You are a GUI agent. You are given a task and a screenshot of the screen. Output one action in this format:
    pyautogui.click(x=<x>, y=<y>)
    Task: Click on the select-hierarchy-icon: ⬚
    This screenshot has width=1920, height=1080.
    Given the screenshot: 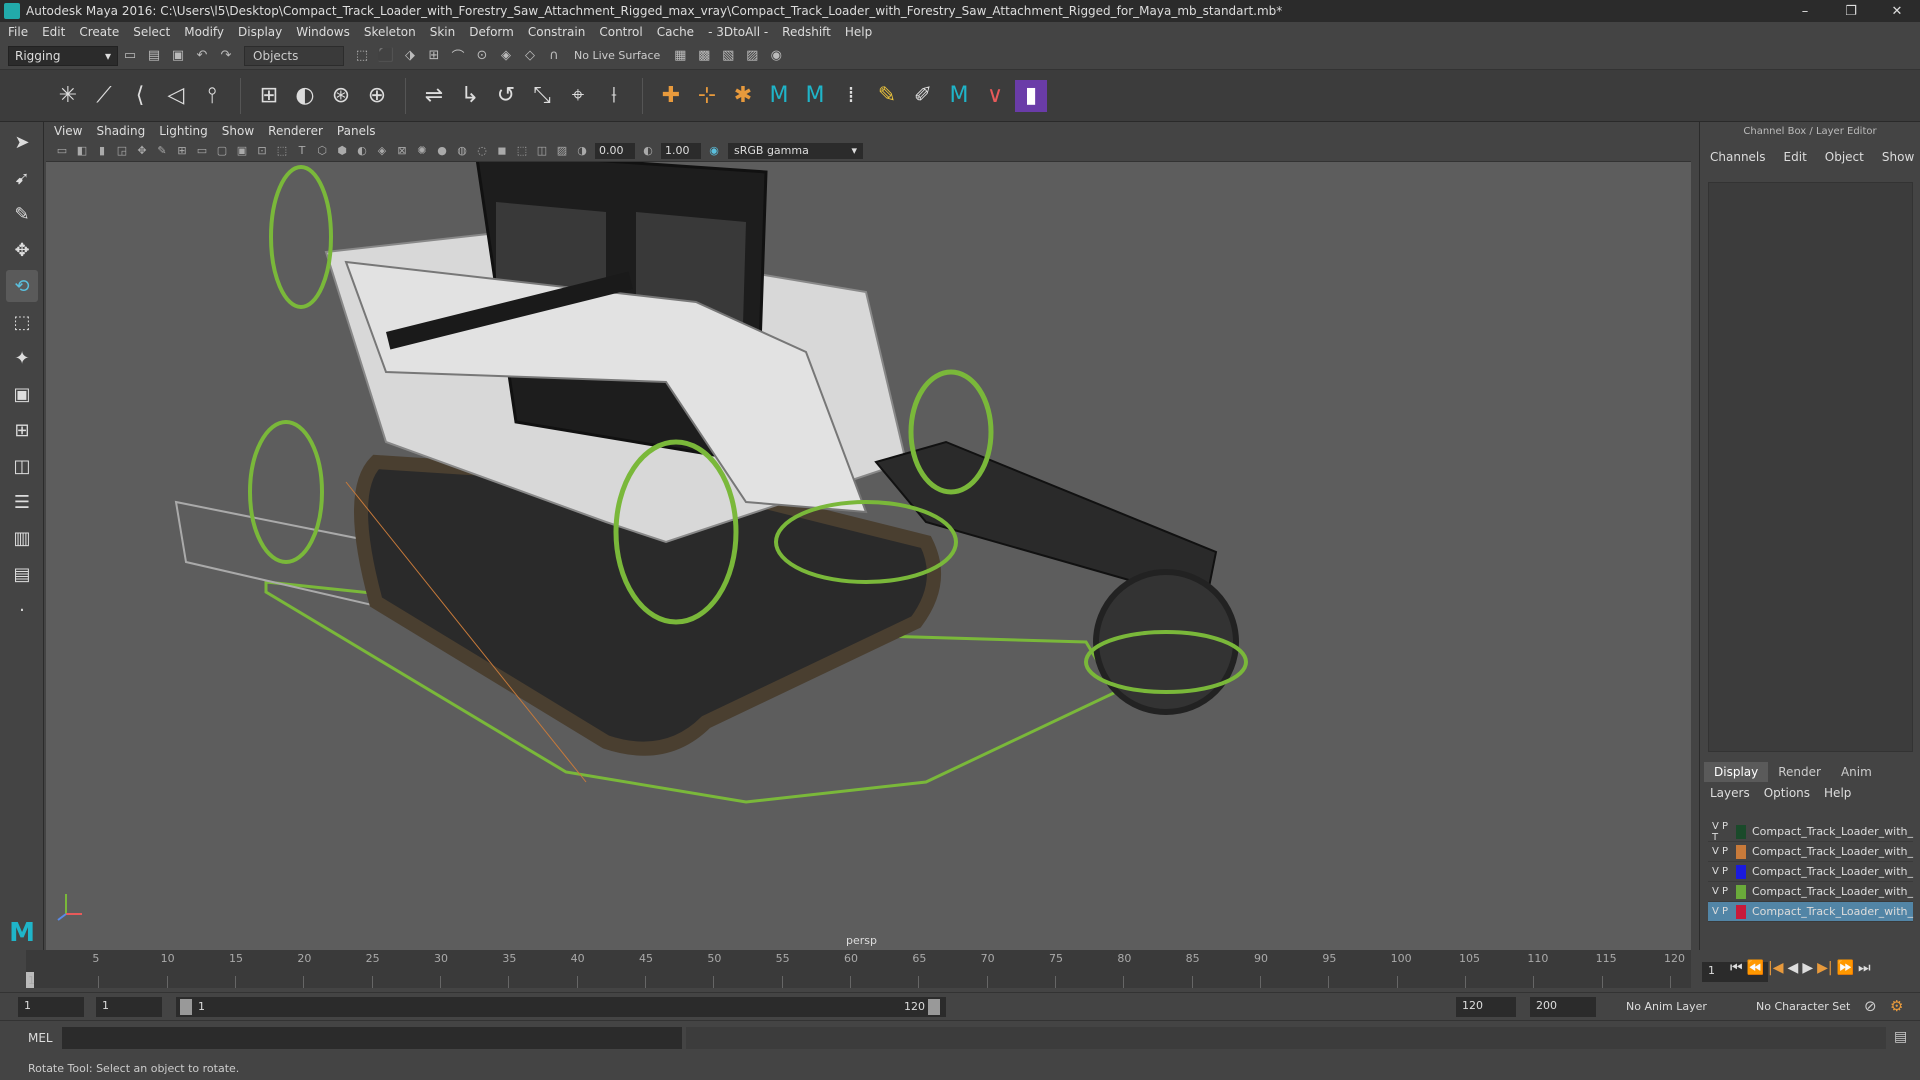 What is the action you would take?
    pyautogui.click(x=362, y=56)
    